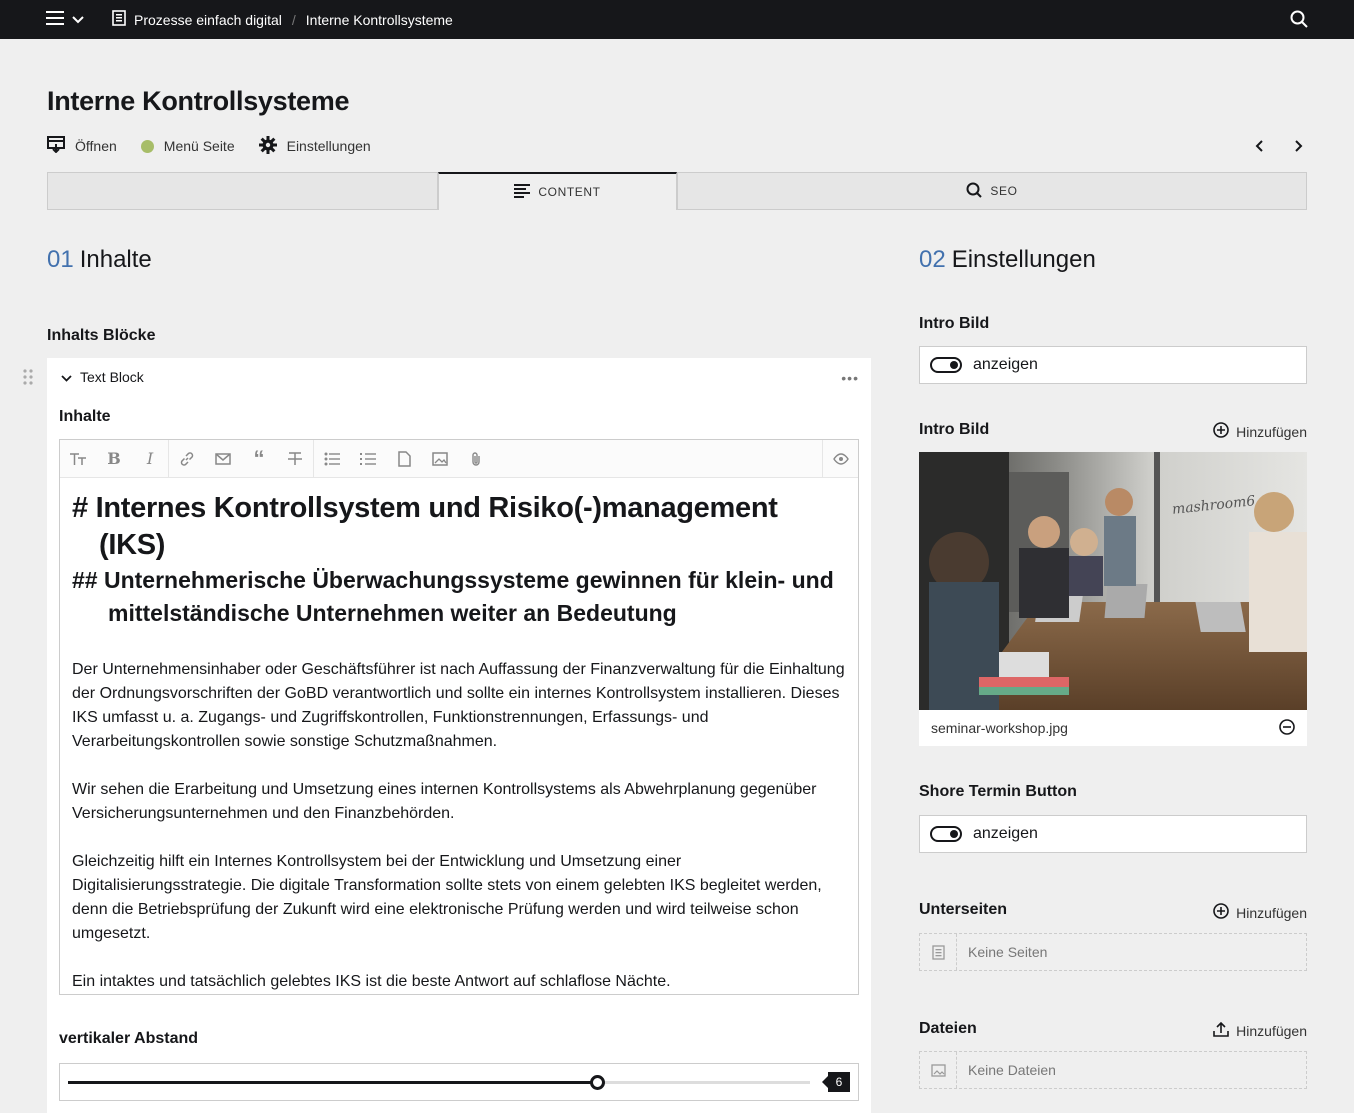 This screenshot has height=1113, width=1354. What do you see at coordinates (954, 323) in the screenshot?
I see `intro-toggle-label: Intro Bild` at bounding box center [954, 323].